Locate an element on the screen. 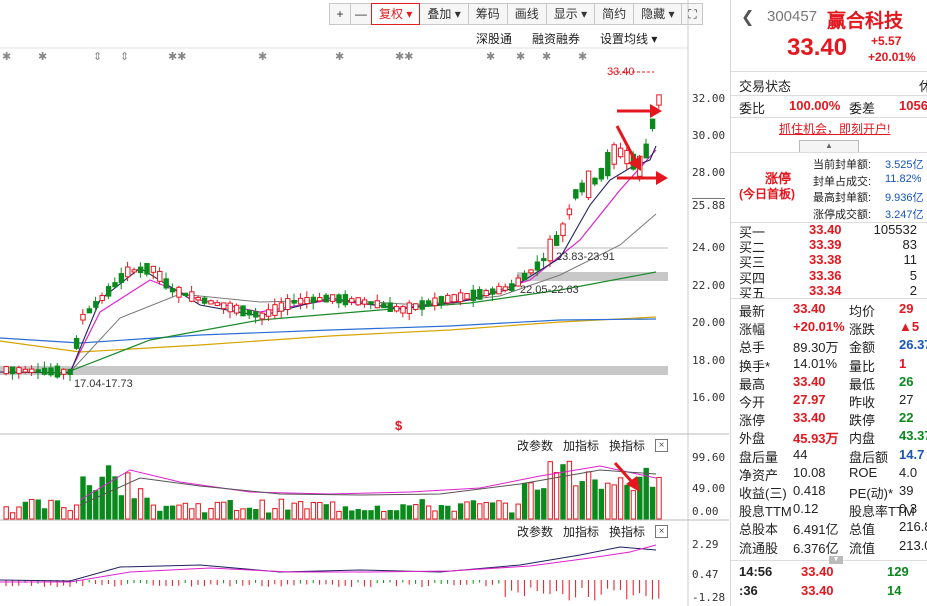  stat-value: 39 is located at coordinates (906, 490).